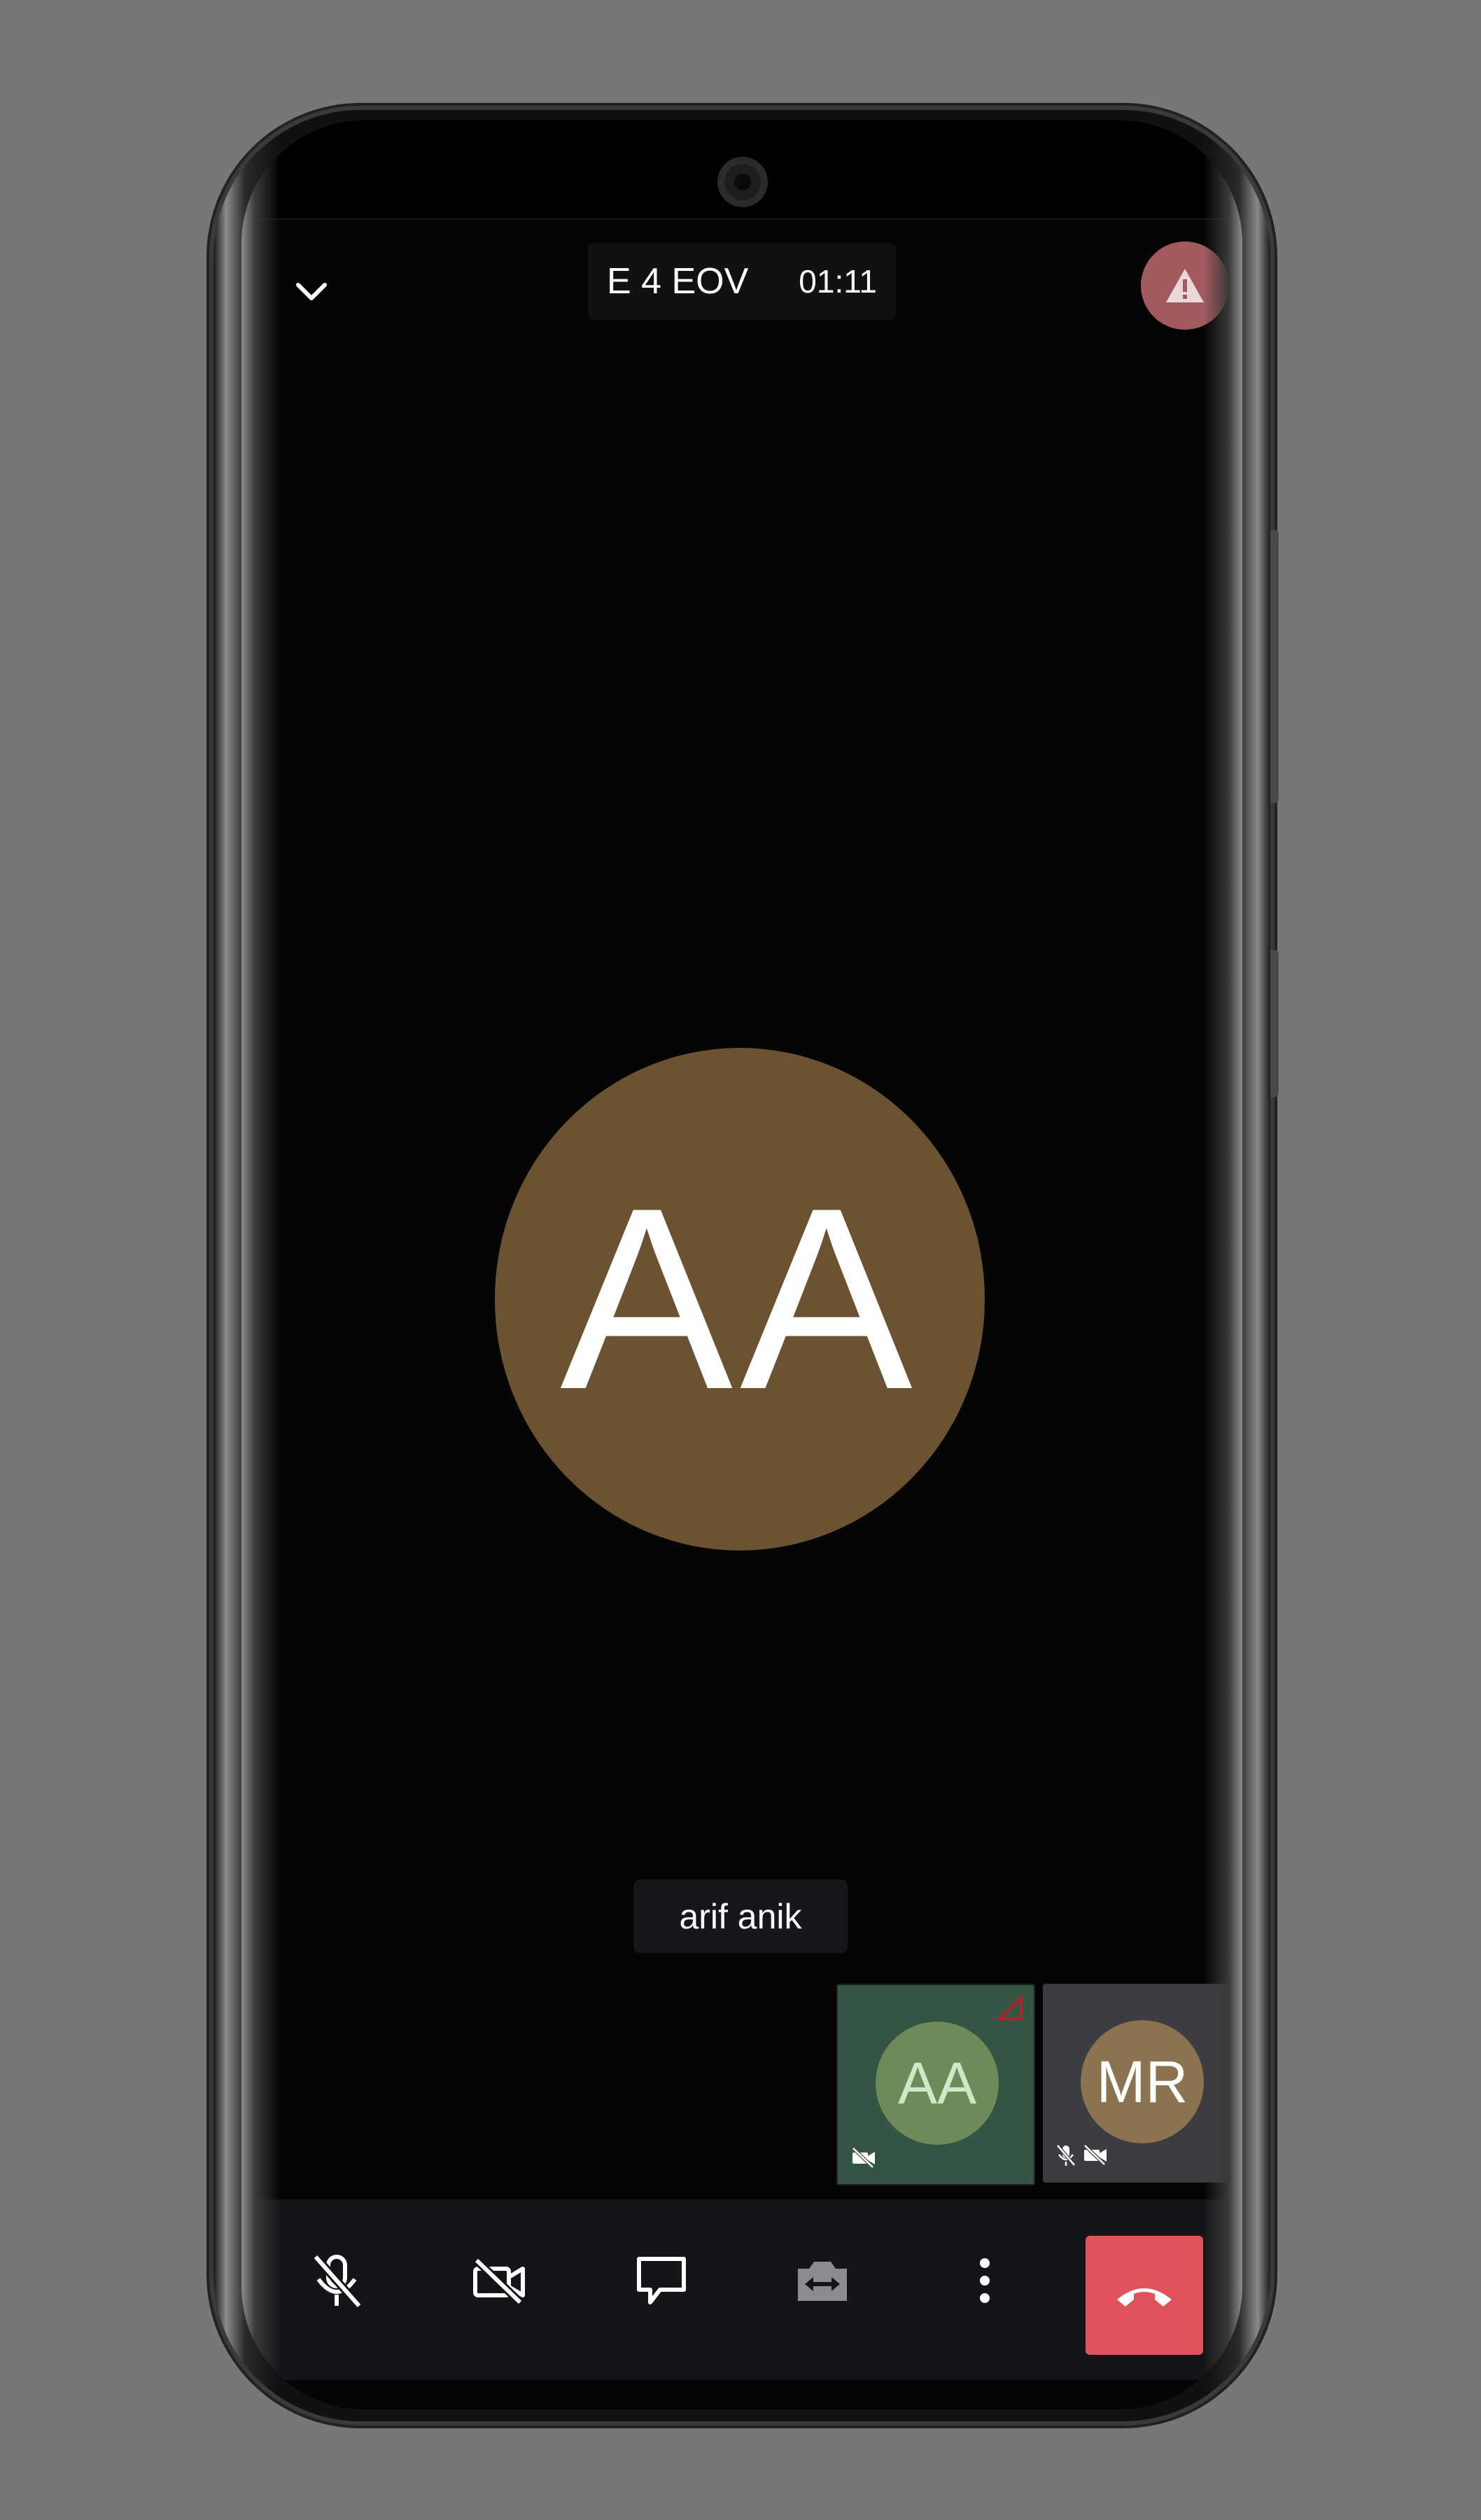 Image resolution: width=1481 pixels, height=2520 pixels. I want to click on status-area, so click(741, 170).